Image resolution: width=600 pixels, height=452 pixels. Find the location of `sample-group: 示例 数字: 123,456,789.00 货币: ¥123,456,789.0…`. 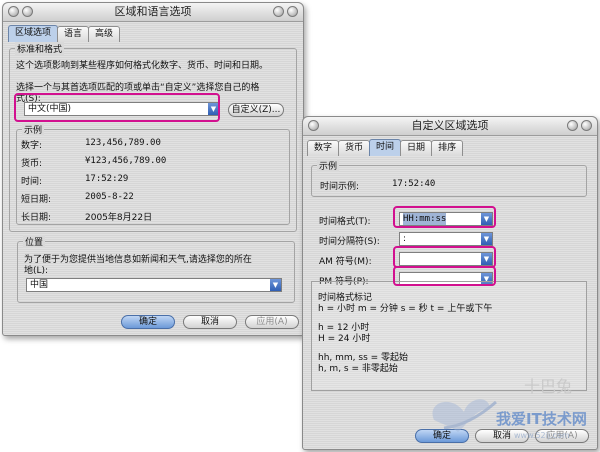

sample-group: 示例 数字: 123,456,789.00 货币: ¥123,456,789.0… is located at coordinates (153, 174).